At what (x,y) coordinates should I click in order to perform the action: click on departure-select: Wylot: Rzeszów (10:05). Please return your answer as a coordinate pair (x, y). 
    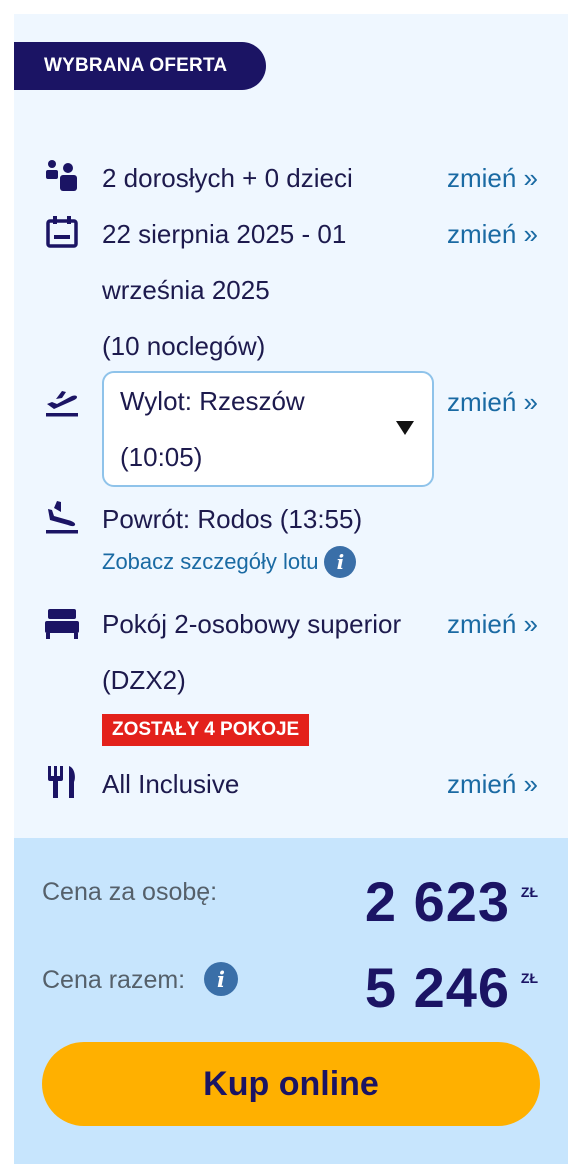
    Looking at the image, I should click on (268, 429).